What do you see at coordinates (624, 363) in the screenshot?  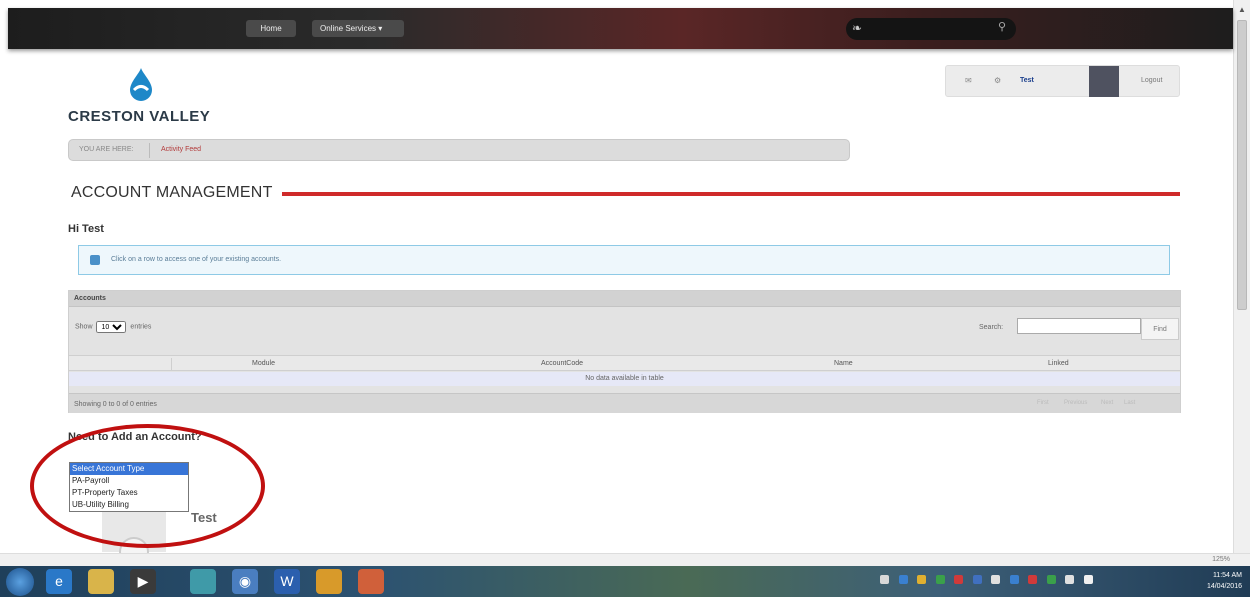 I see `table-header-row: Module AccountCode Name Linked` at bounding box center [624, 363].